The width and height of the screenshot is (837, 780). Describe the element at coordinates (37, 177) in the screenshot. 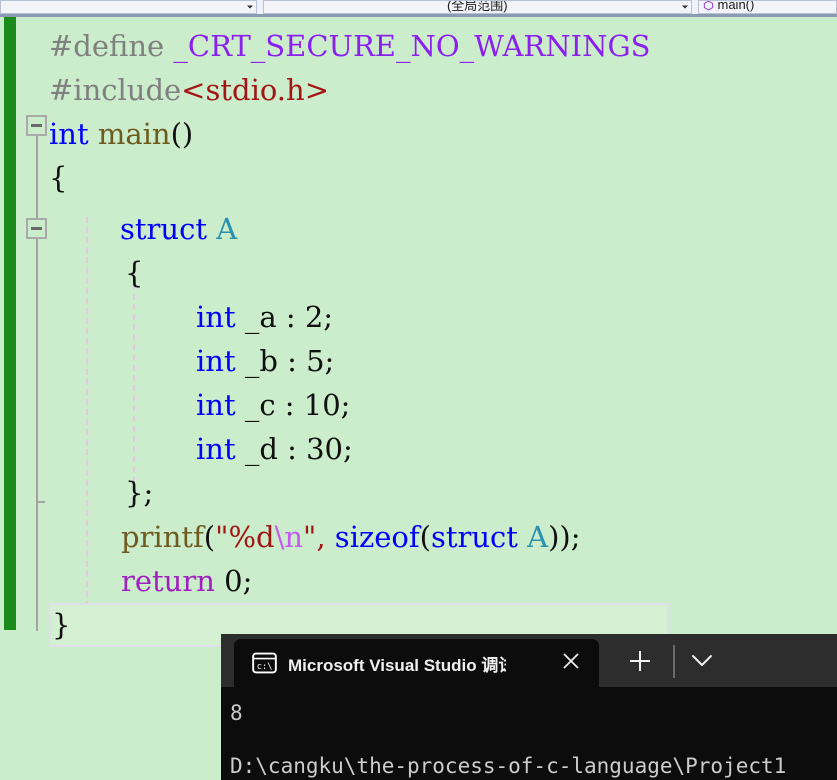

I see `fold-rule-main` at that location.